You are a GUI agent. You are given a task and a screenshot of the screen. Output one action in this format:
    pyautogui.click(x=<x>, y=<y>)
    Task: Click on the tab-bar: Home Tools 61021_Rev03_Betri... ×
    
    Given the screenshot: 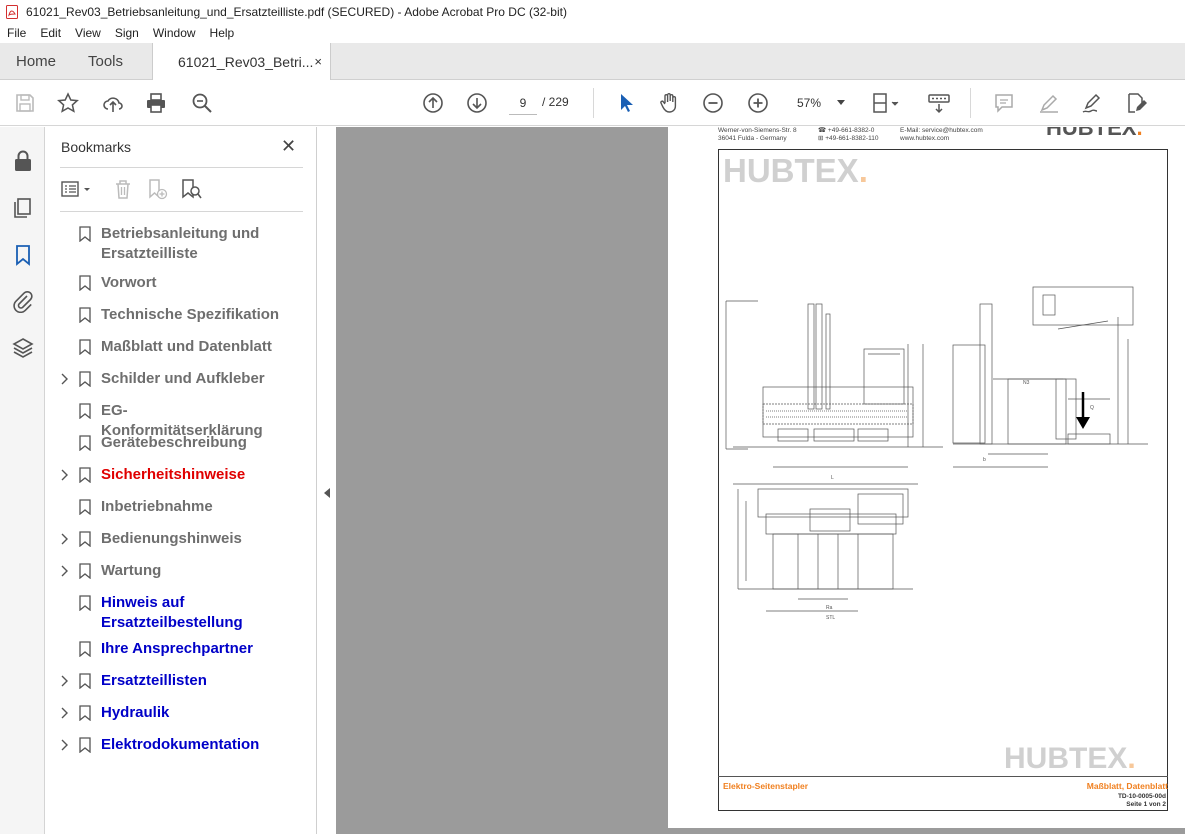 What is the action you would take?
    pyautogui.click(x=592, y=62)
    